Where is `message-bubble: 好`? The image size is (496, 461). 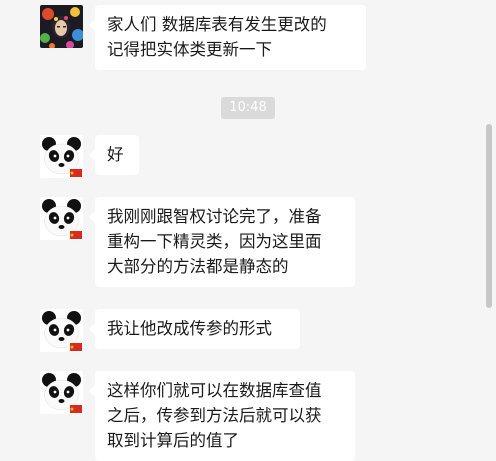 message-bubble: 好 is located at coordinates (114, 155).